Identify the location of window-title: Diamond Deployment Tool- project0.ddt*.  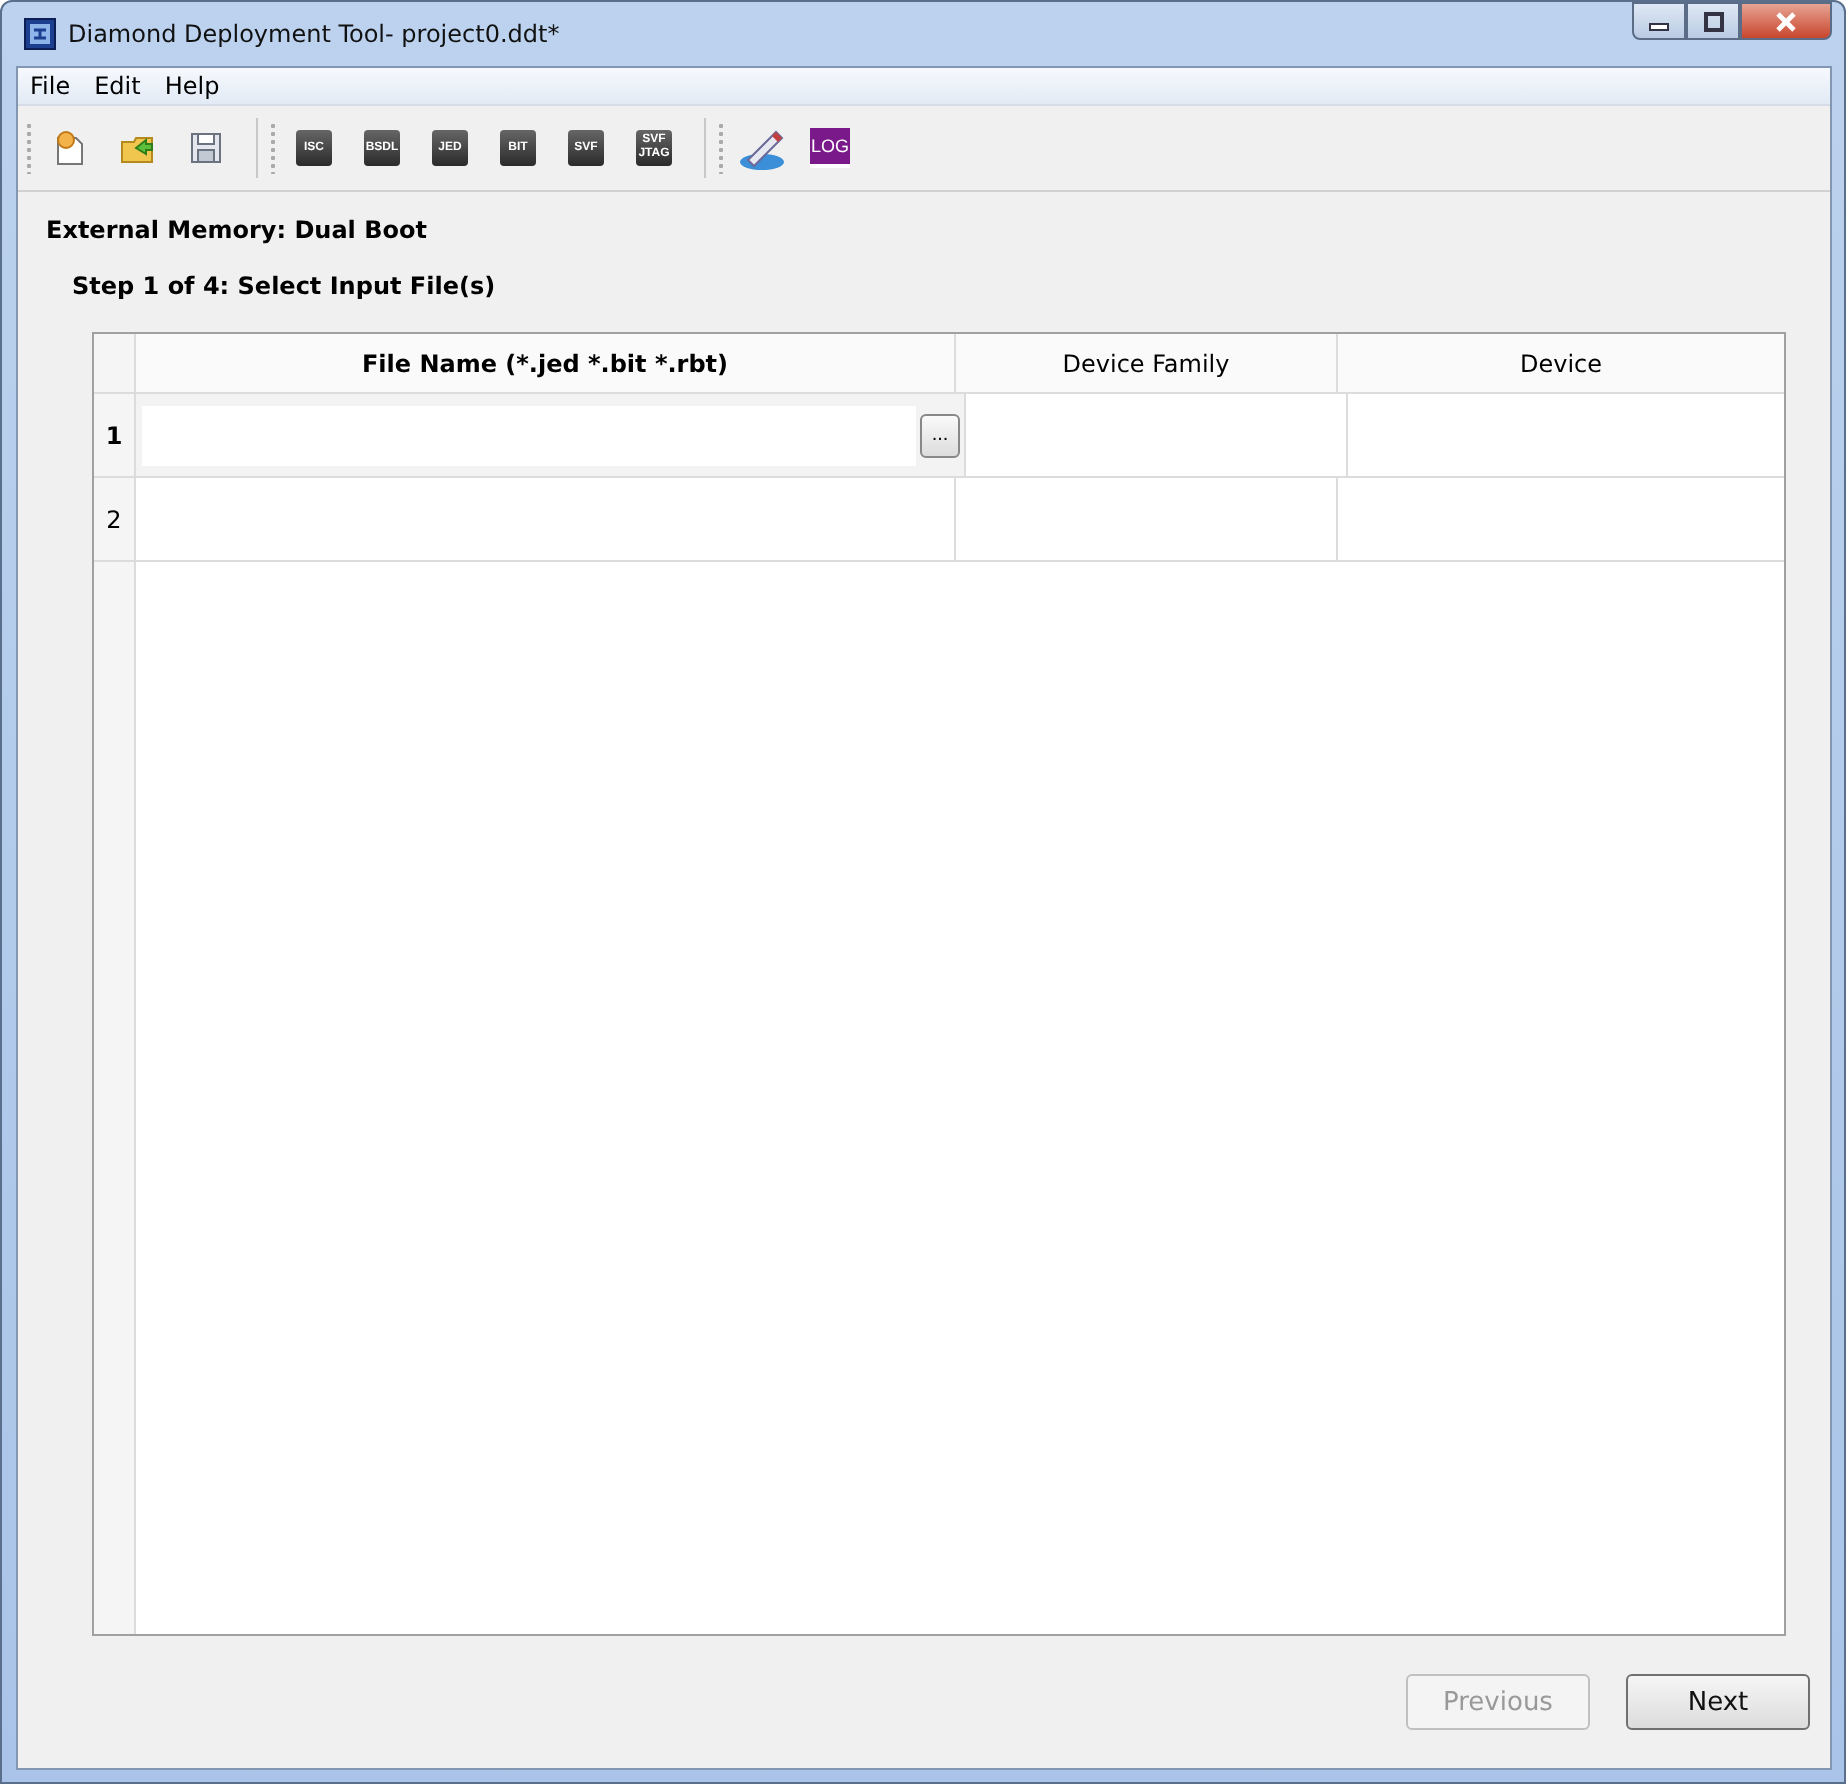
(315, 34).